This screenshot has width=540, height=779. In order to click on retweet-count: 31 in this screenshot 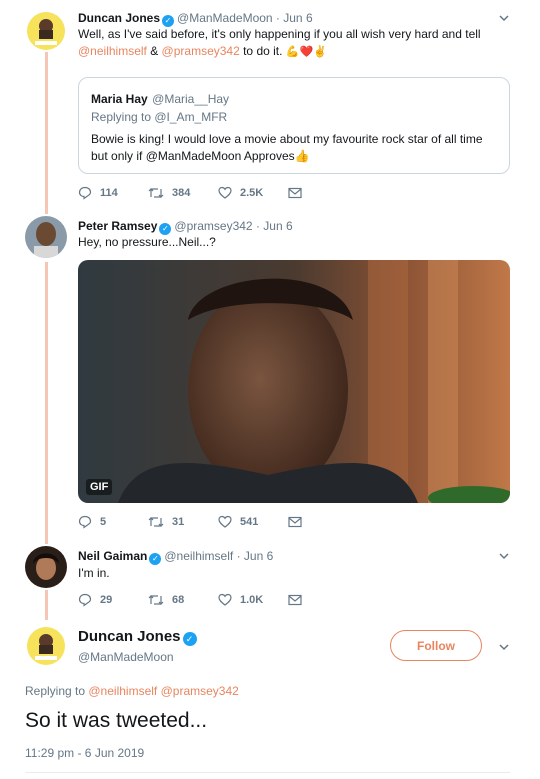, I will do `click(178, 522)`.